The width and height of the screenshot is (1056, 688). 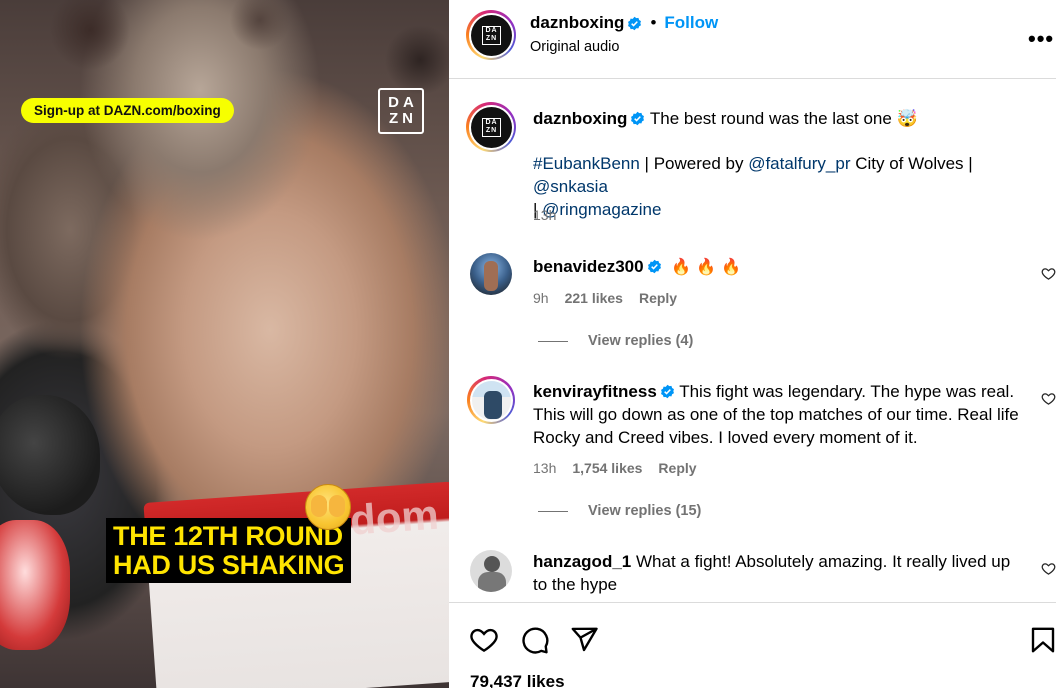 What do you see at coordinates (574, 47) in the screenshot?
I see `original-audio-link: Original audio` at bounding box center [574, 47].